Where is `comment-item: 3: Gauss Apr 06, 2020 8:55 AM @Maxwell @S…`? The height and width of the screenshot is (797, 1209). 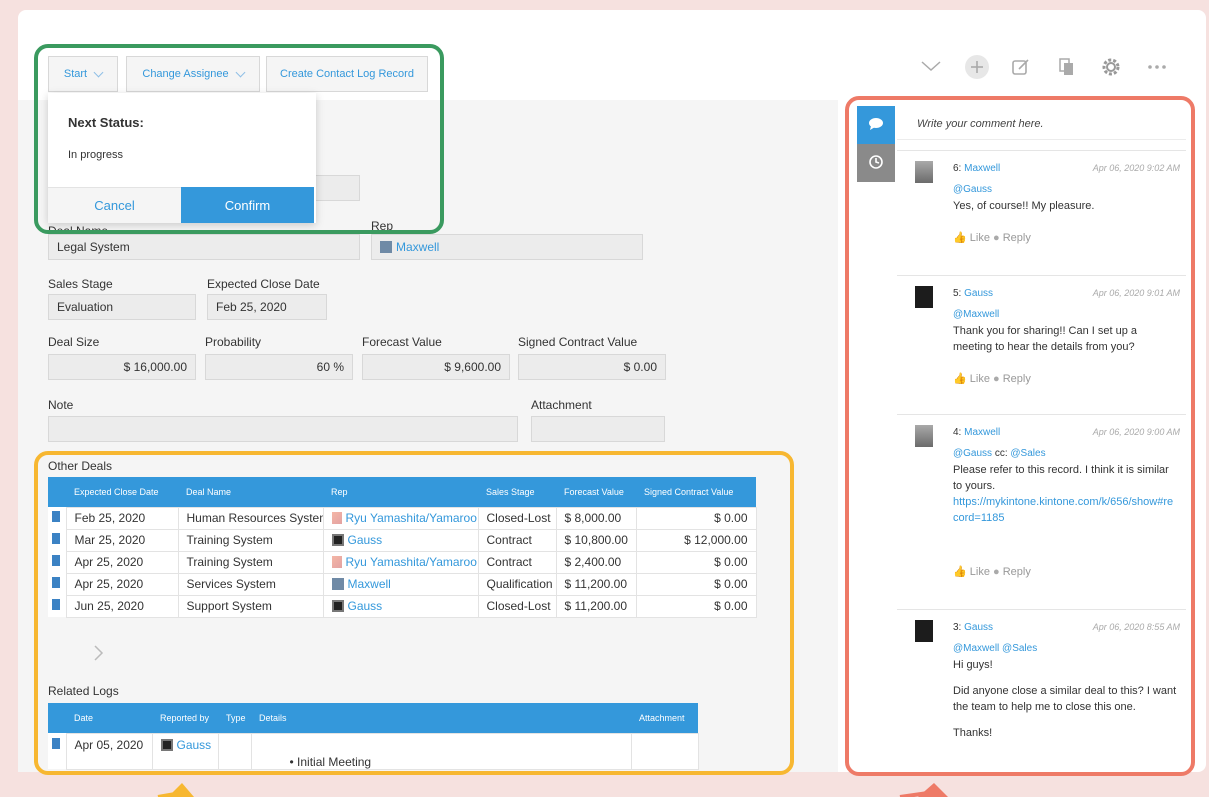
comment-item: 3: Gauss Apr 06, 2020 8:55 AM @Maxwell @S… is located at coordinates (1041, 690).